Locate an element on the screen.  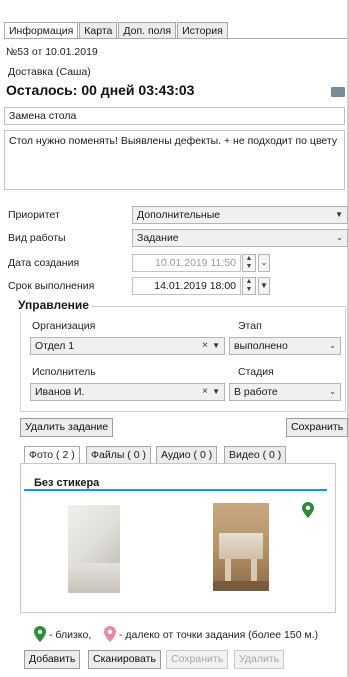
stage-label: Этап is located at coordinates (250, 326).